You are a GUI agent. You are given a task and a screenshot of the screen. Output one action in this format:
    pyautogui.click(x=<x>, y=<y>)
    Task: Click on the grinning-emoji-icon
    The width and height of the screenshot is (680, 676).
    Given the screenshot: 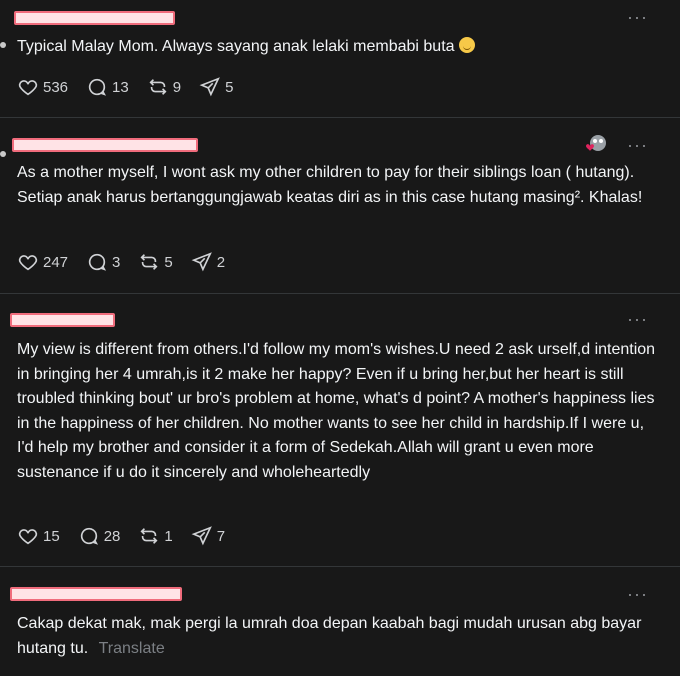 What is the action you would take?
    pyautogui.click(x=466, y=45)
    